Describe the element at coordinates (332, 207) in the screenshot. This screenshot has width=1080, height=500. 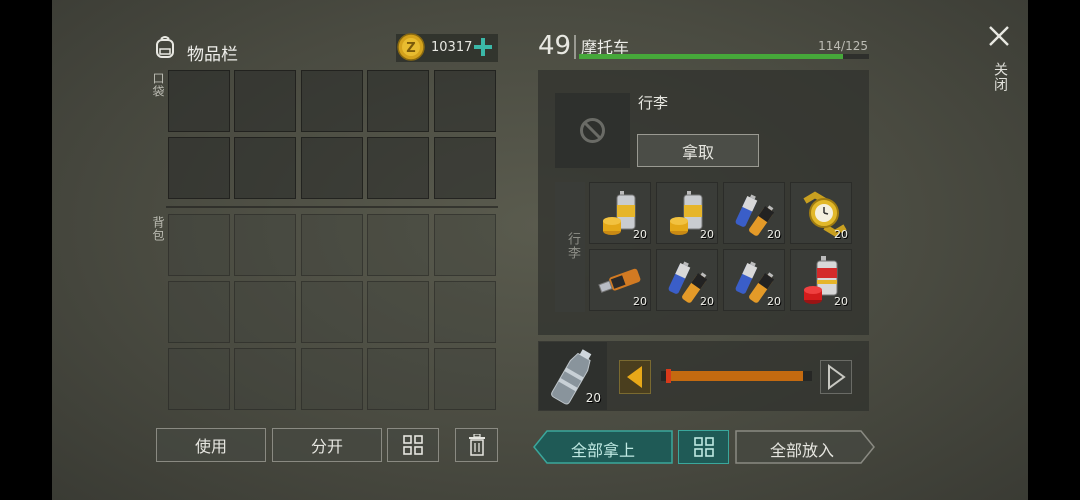
I see `section-divider` at that location.